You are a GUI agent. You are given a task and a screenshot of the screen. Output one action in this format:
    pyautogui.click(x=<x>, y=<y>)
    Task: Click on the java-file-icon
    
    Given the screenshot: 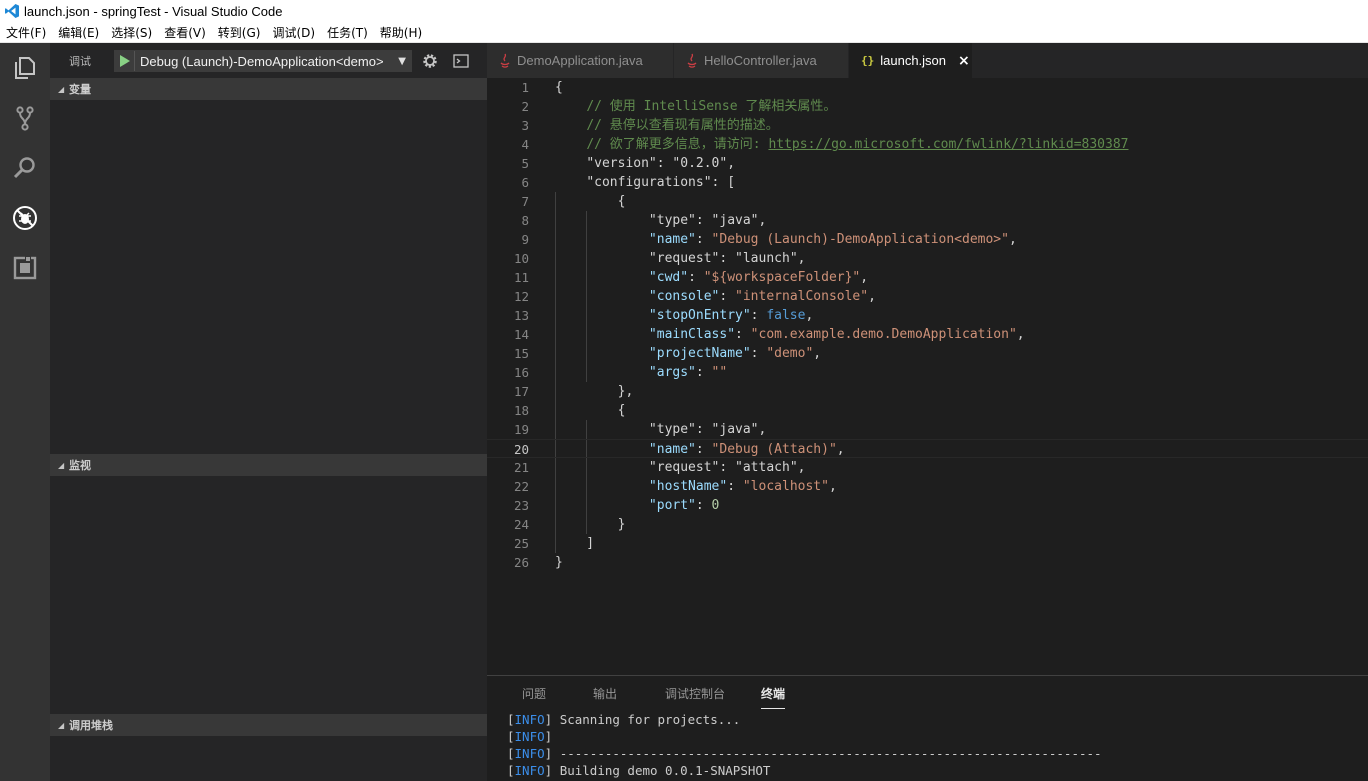 What is the action you would take?
    pyautogui.click(x=505, y=60)
    